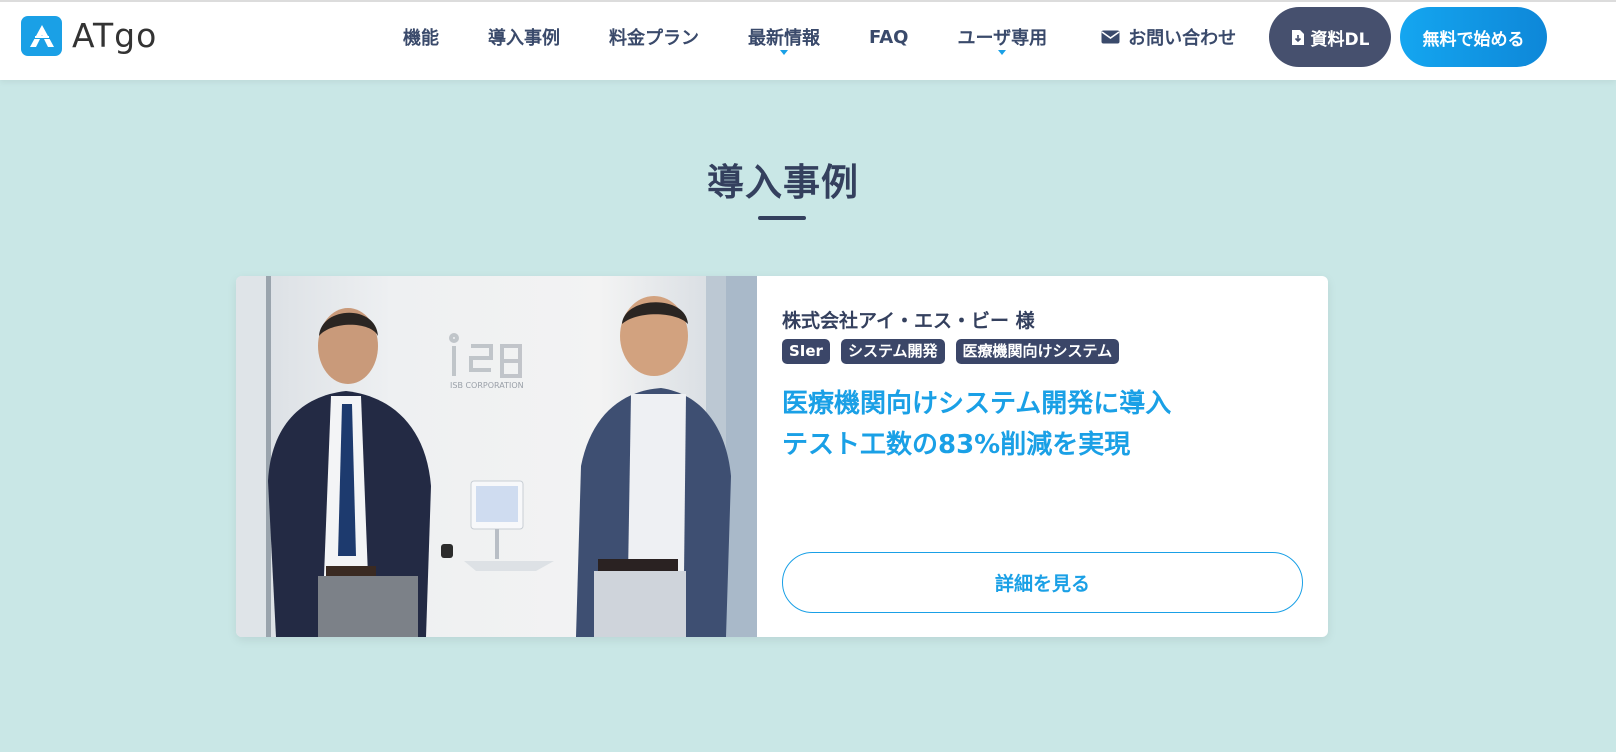 This screenshot has height=752, width=1616. What do you see at coordinates (1473, 39) in the screenshot?
I see `start-label: 無料で始める` at bounding box center [1473, 39].